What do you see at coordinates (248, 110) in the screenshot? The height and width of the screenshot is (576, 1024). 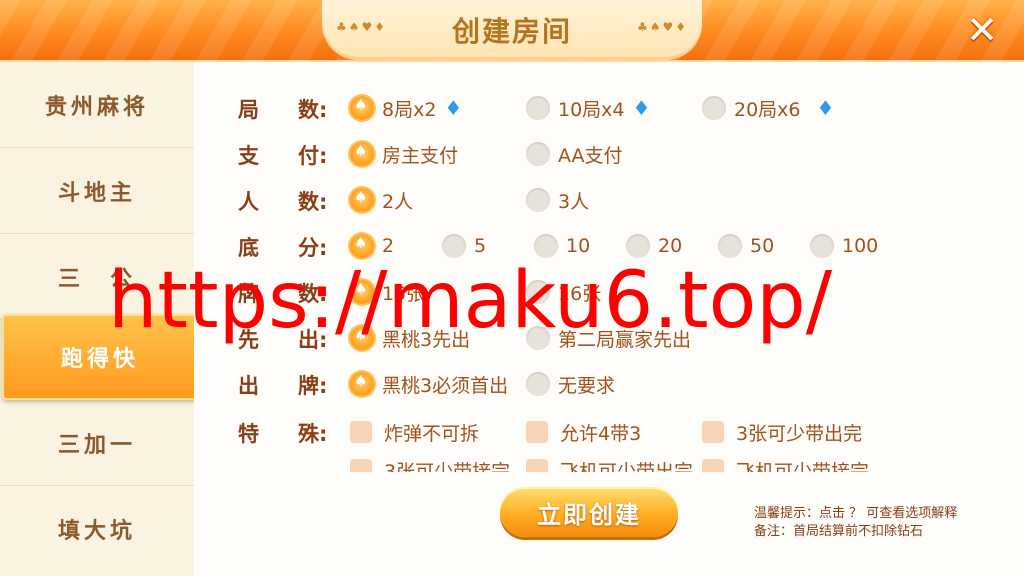 I see `label-char: 局` at bounding box center [248, 110].